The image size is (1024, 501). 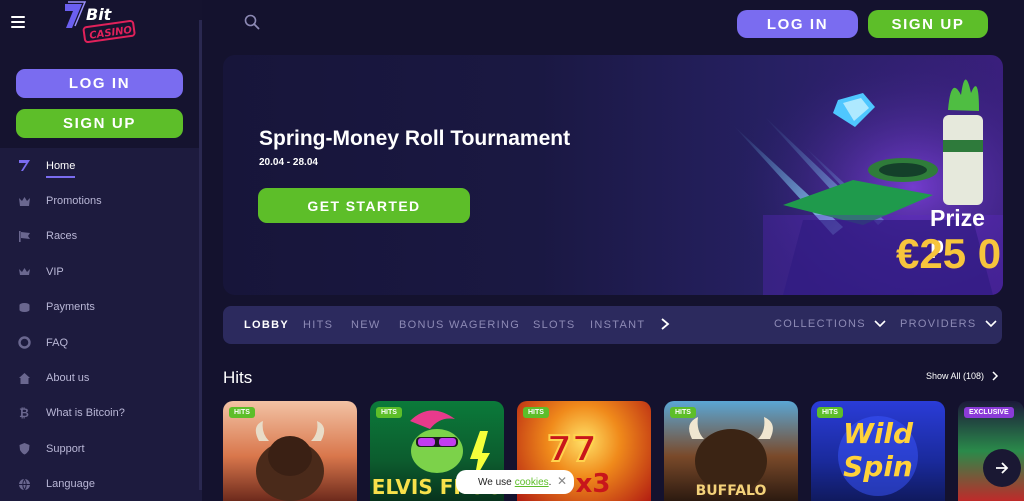 I want to click on collections-label: COLLECTIONS, so click(x=820, y=324).